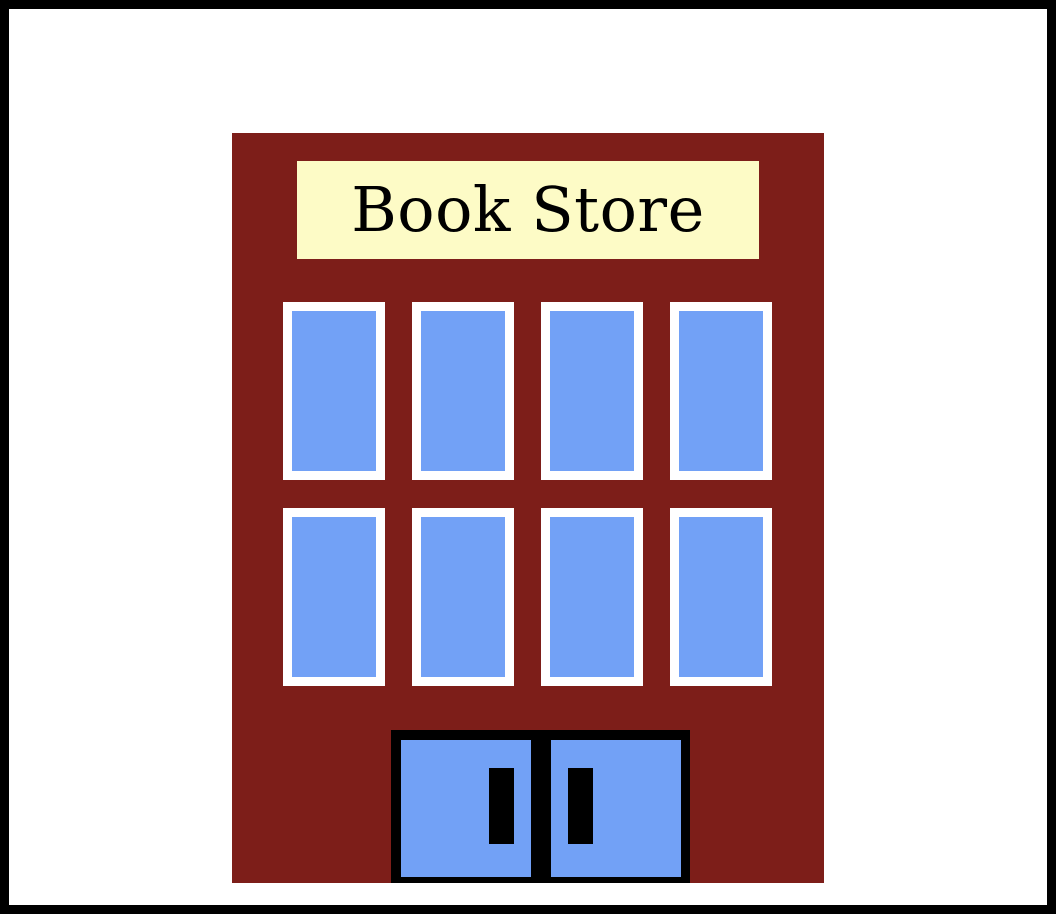 This screenshot has width=1056, height=914. Describe the element at coordinates (501, 806) in the screenshot. I see `left-door-handle` at that location.